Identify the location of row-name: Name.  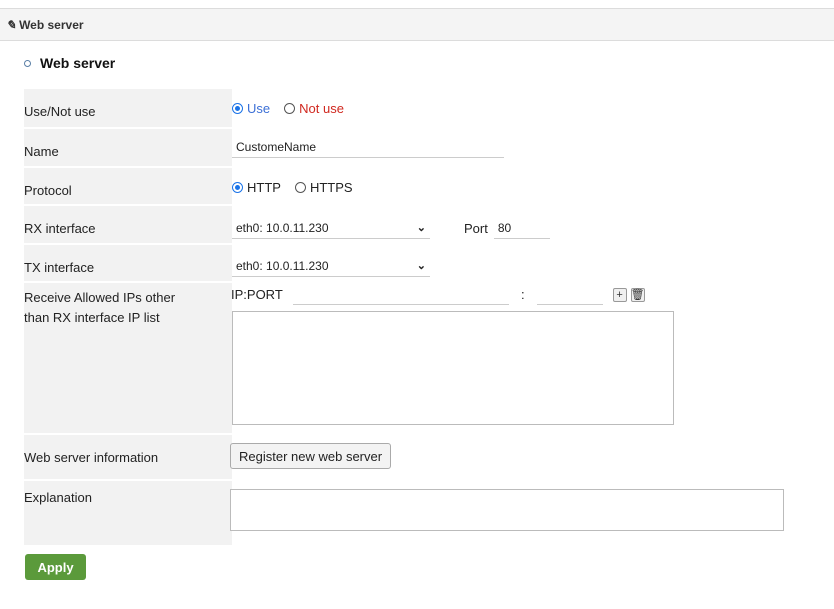
(424, 148).